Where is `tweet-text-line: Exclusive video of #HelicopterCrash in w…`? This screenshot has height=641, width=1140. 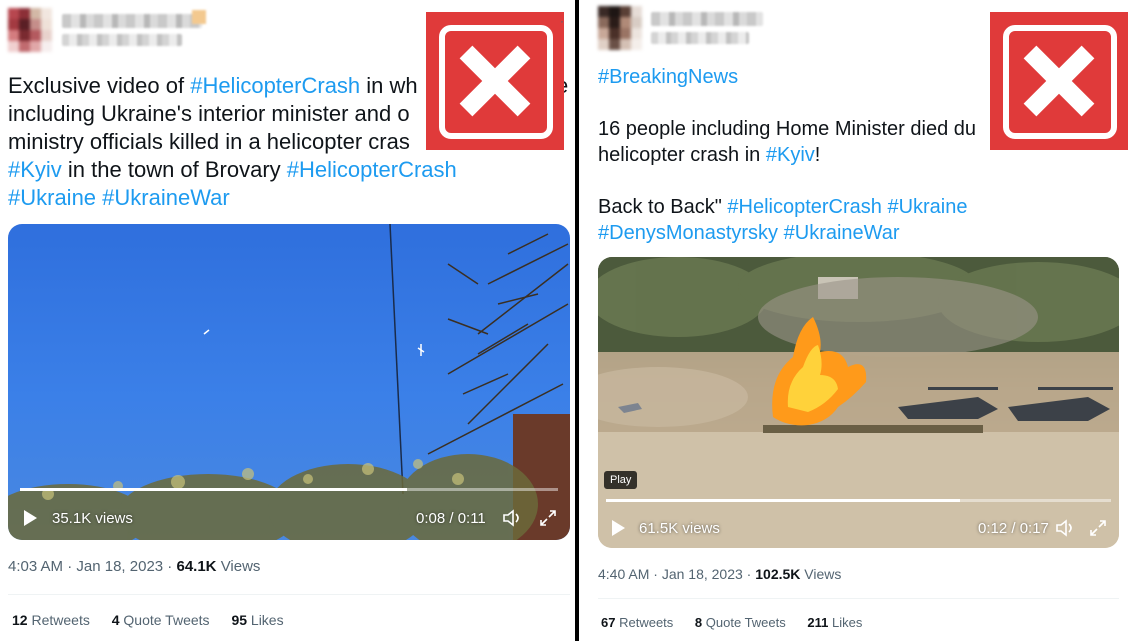
tweet-text-line: Exclusive video of #HelicopterCrash in w… is located at coordinates (232, 86).